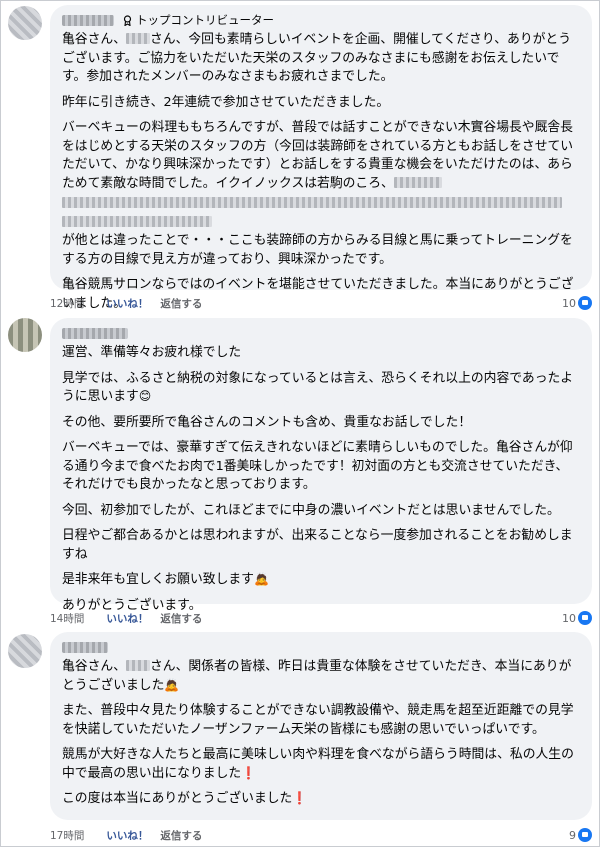  I want to click on comment-text: 昨年に引き続き、2年連続で参加させていただきました。, so click(226, 102).